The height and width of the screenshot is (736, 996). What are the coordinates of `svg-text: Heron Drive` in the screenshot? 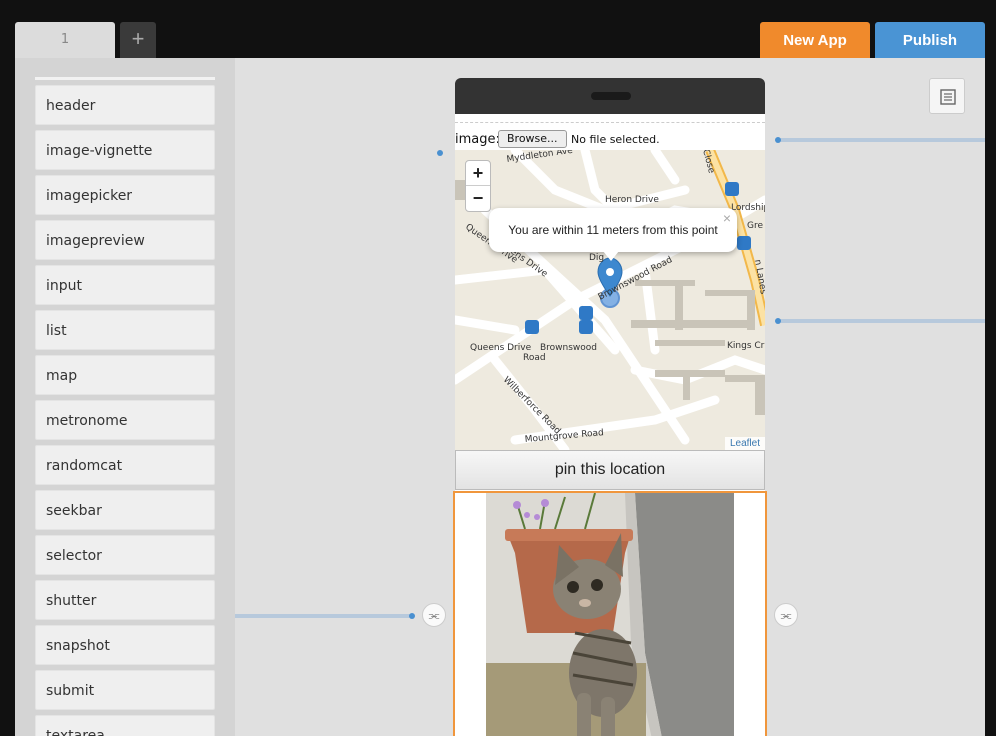 It's located at (632, 200).